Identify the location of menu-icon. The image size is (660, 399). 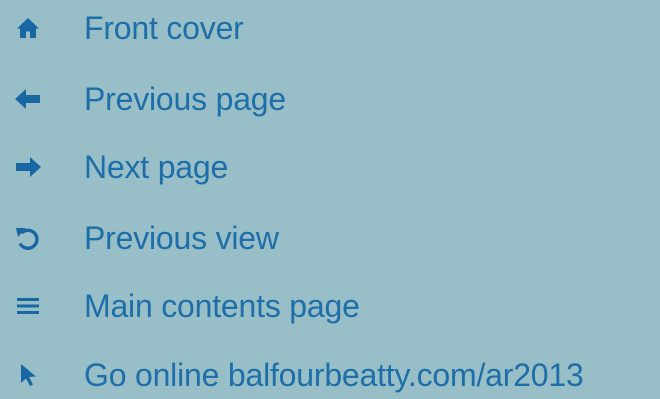
(28, 306).